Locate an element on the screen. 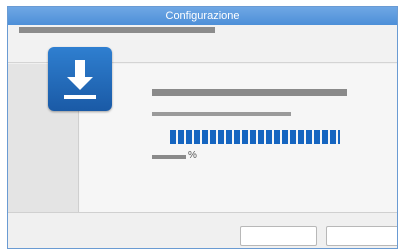  status-detail-placeholder is located at coordinates (221, 114).